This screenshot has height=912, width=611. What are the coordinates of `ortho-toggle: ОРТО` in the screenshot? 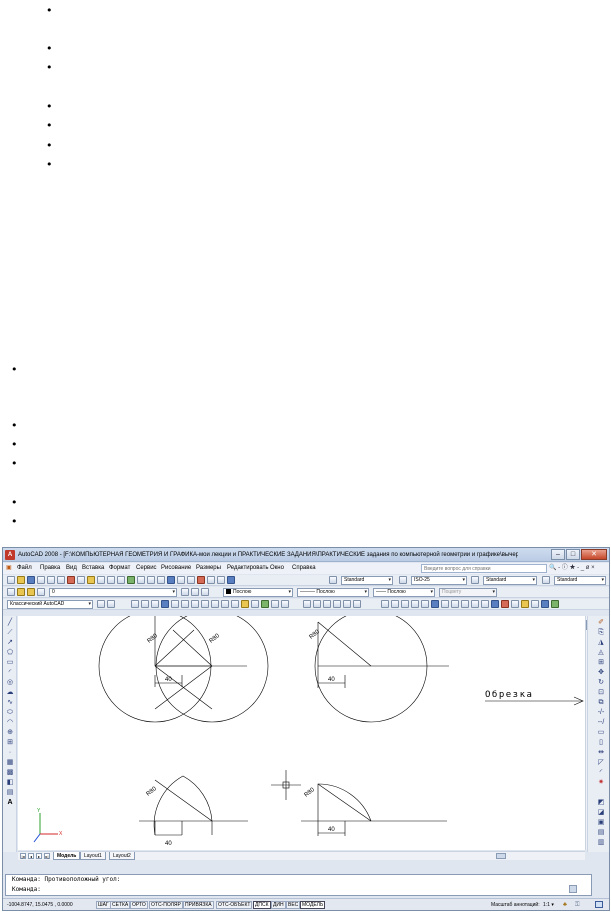 It's located at (139, 905).